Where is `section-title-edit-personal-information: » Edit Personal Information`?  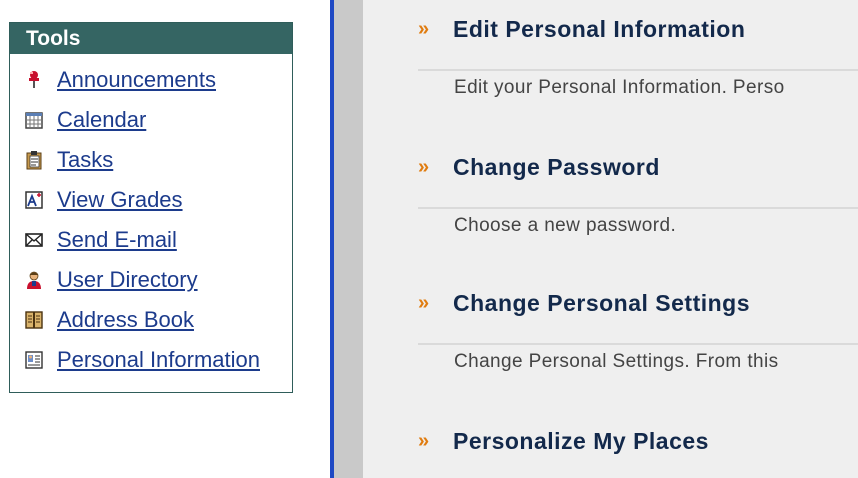 section-title-edit-personal-information: » Edit Personal Information is located at coordinates (581, 29).